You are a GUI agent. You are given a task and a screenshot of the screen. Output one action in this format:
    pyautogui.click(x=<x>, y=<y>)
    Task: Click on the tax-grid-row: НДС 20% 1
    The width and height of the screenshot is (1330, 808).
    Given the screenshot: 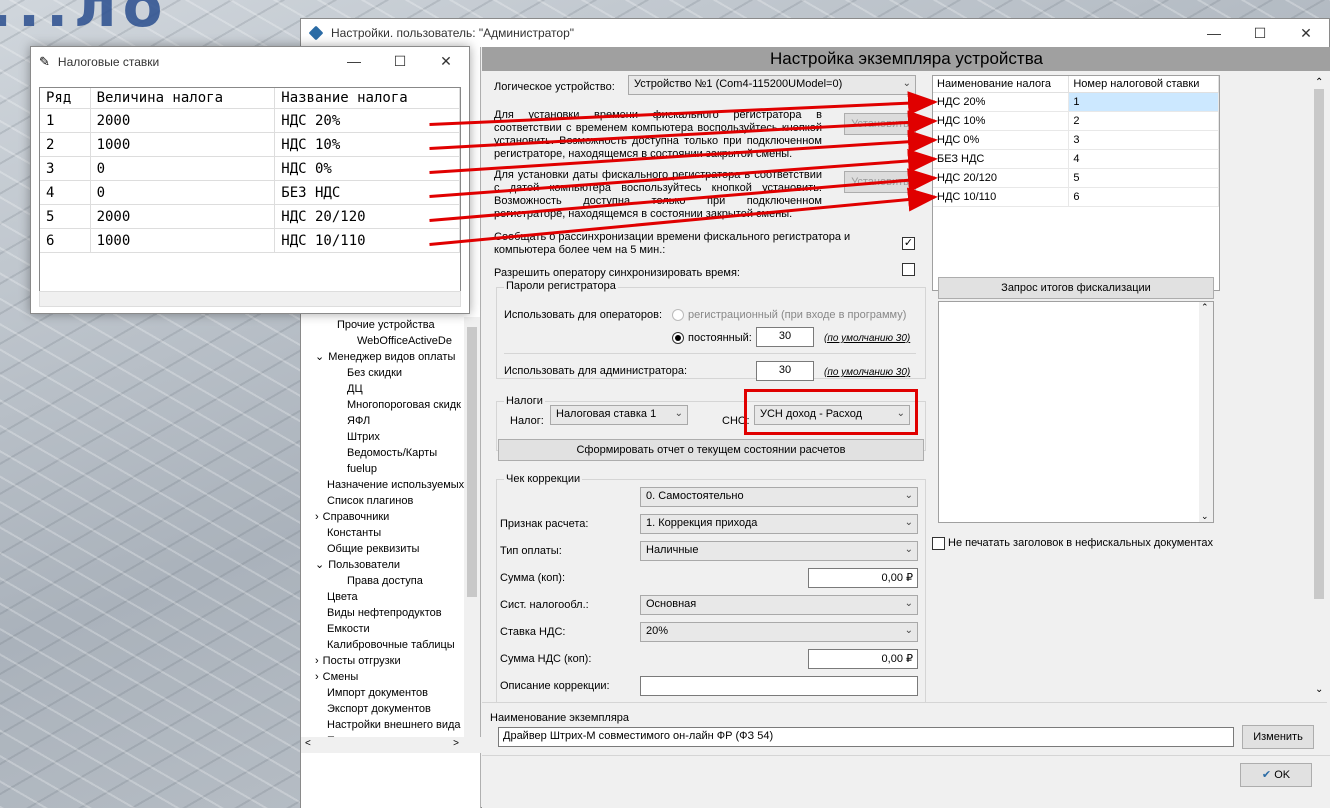 What is the action you would take?
    pyautogui.click(x=1076, y=102)
    